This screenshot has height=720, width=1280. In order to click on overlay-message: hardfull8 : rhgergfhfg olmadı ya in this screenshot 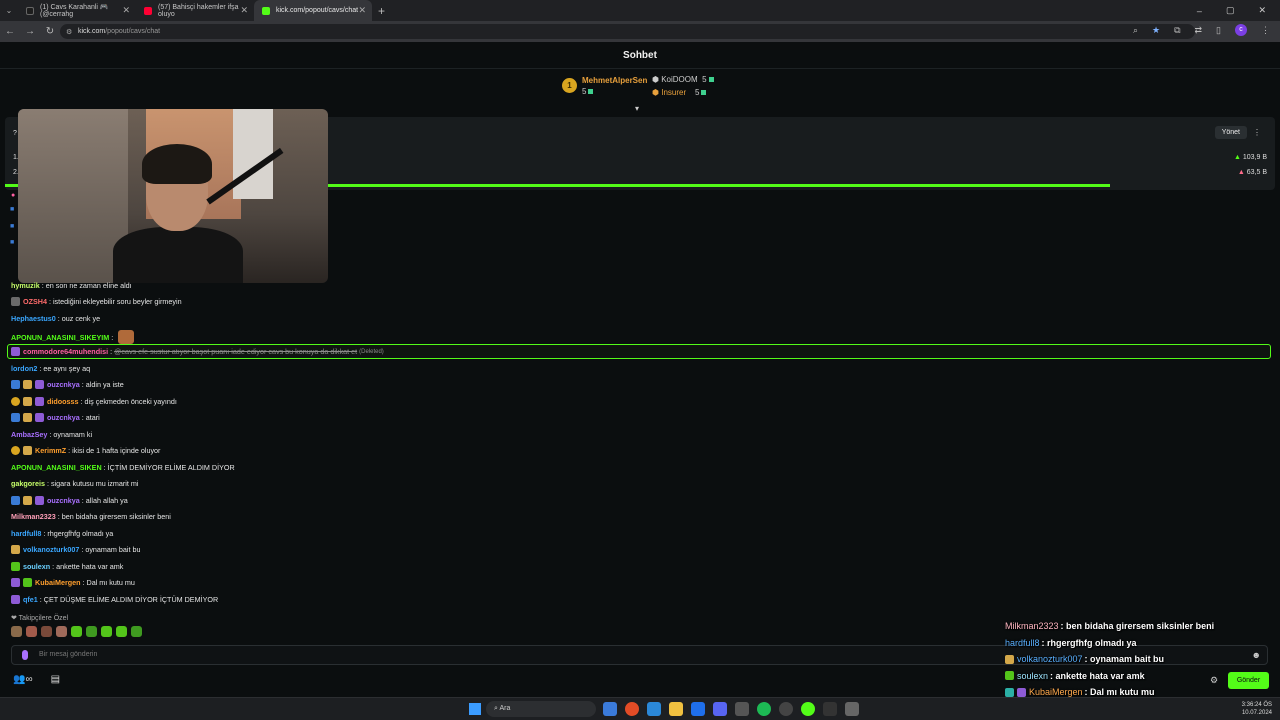, I will do `click(1071, 643)`.